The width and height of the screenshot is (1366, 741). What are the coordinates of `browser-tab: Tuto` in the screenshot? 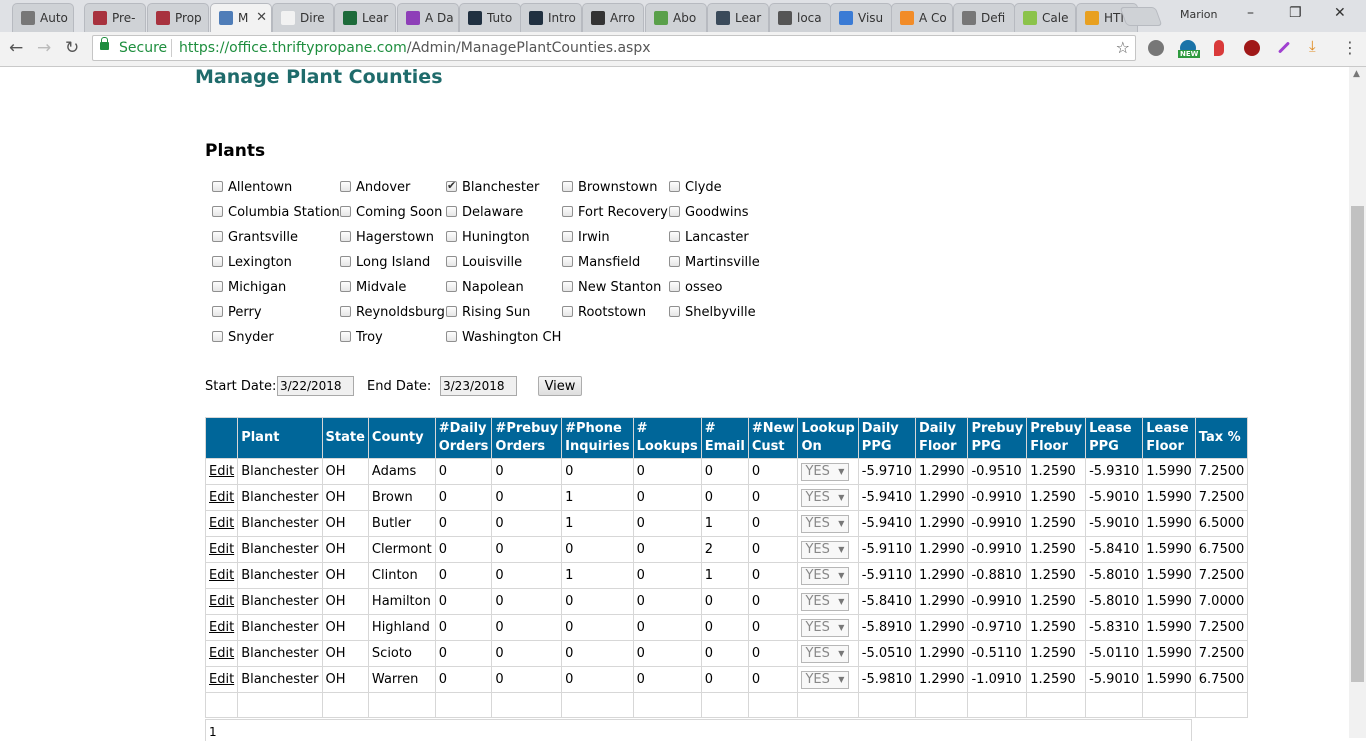 It's located at (490, 17).